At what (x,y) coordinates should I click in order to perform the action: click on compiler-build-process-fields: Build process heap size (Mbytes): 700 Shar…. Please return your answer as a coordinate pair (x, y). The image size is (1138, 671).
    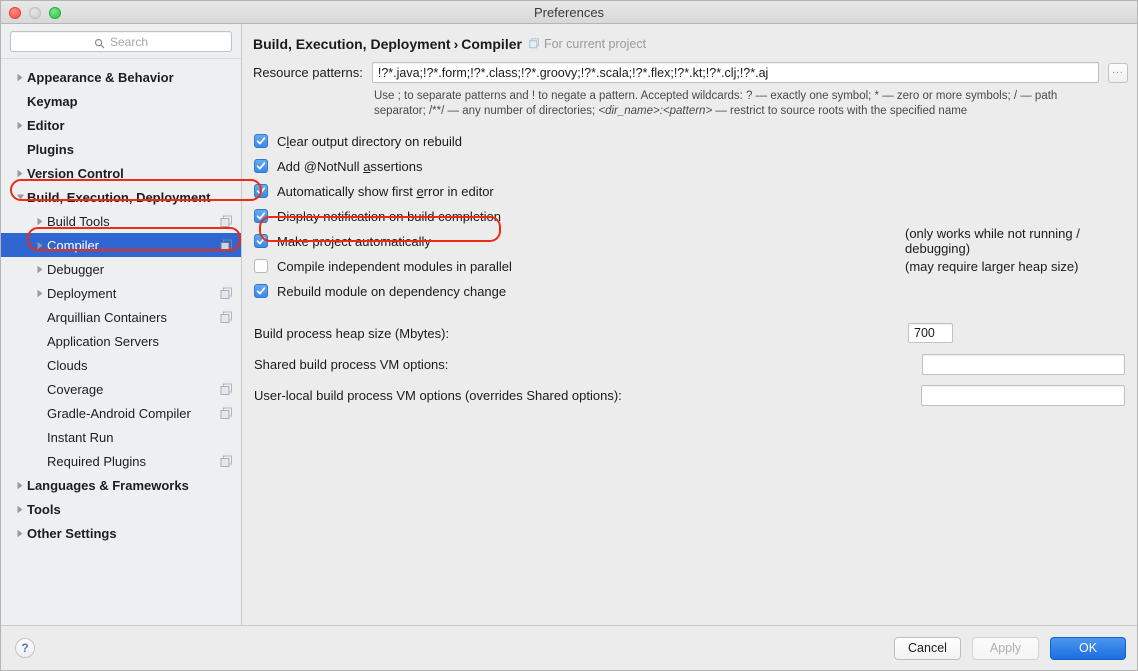
    Looking at the image, I should click on (689, 364).